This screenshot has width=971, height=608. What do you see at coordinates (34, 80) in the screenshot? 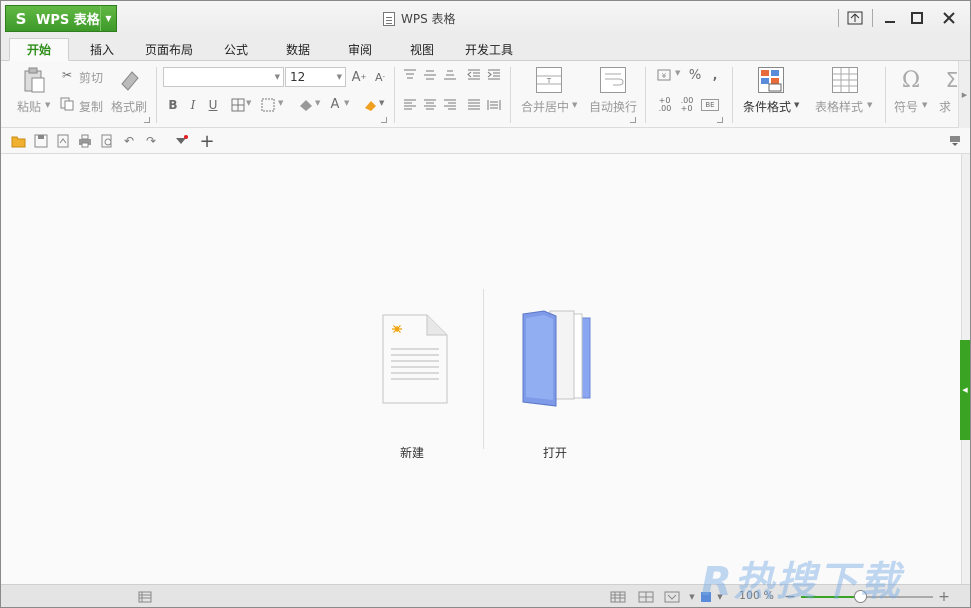
I see `paste-button` at bounding box center [34, 80].